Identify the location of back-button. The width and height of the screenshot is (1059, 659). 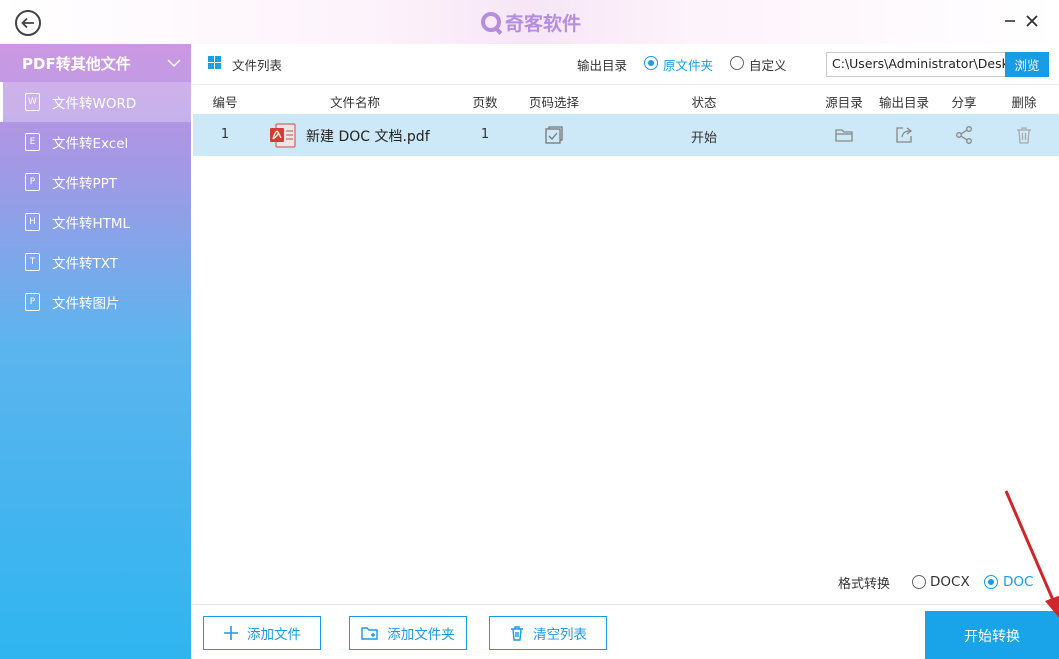
(28, 23).